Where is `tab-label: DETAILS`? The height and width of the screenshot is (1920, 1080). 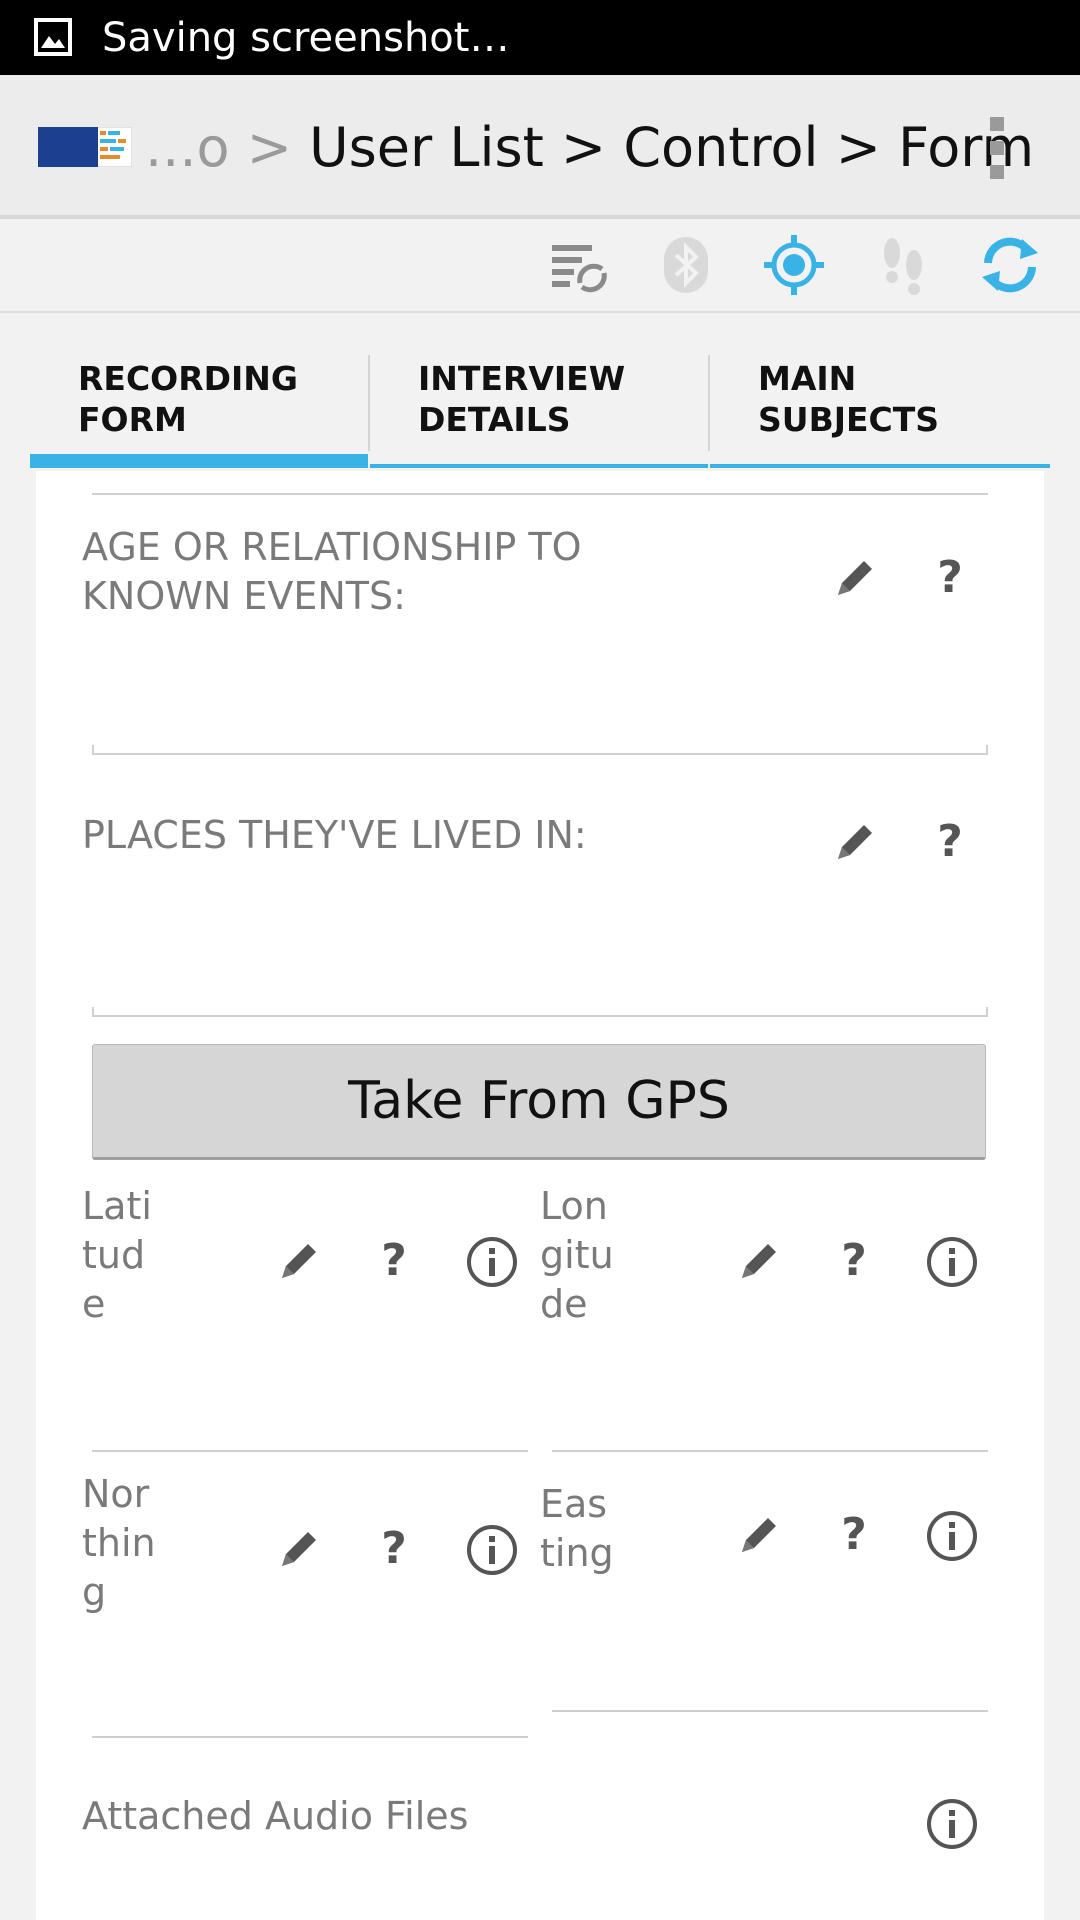
tab-label: DETAILS is located at coordinates (494, 419).